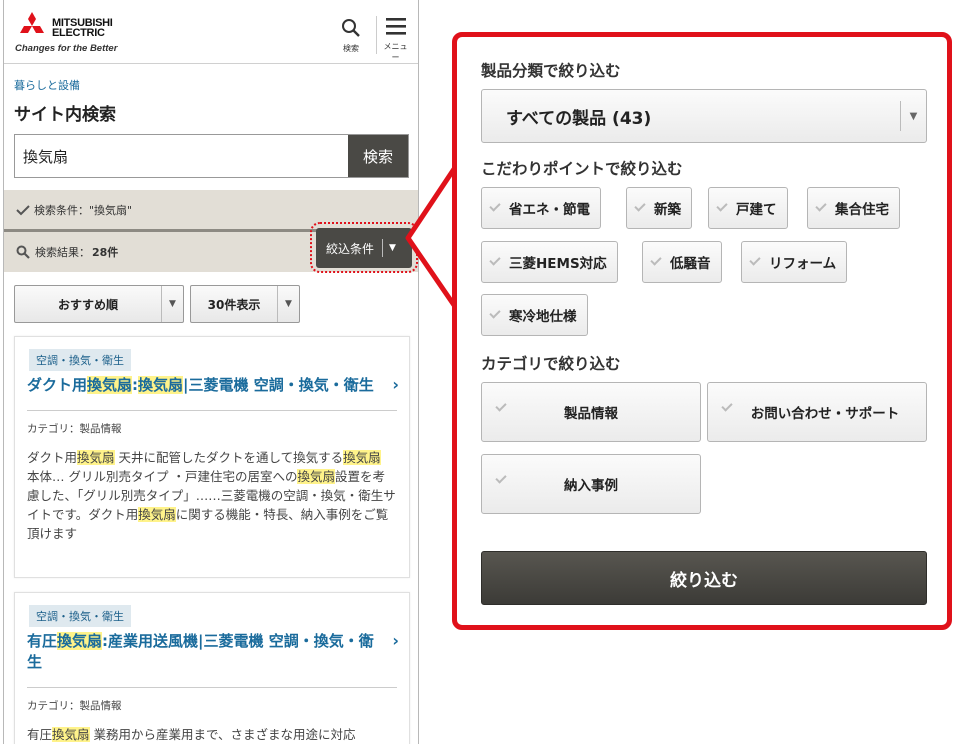  Describe the element at coordinates (667, 210) in the screenshot. I see `chip-label: 新築` at that location.